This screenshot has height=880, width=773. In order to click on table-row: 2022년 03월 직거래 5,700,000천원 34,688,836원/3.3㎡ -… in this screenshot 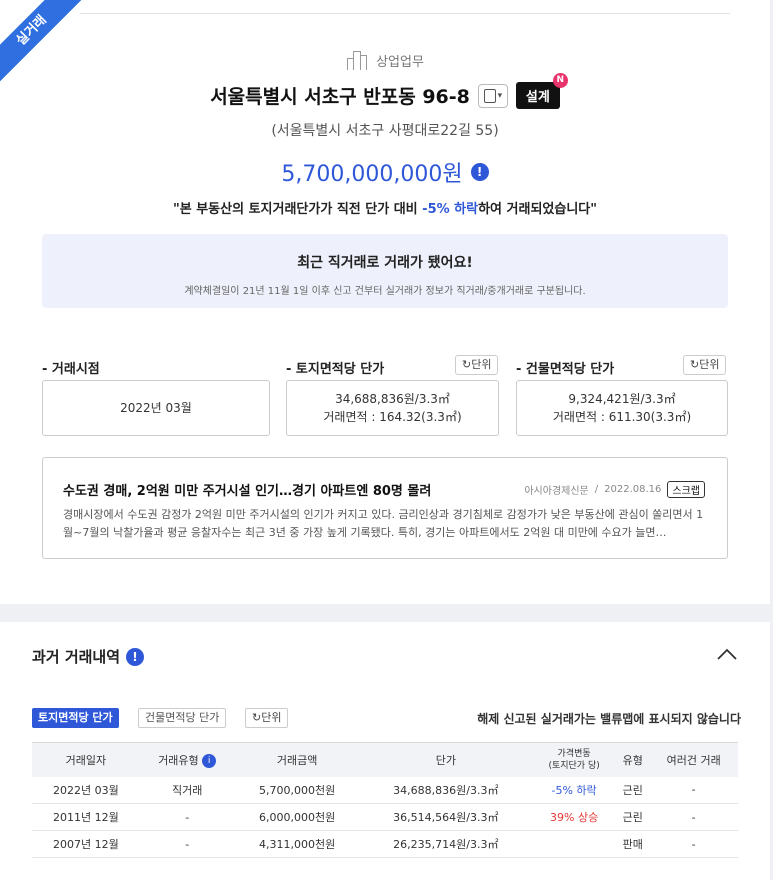, I will do `click(385, 790)`.